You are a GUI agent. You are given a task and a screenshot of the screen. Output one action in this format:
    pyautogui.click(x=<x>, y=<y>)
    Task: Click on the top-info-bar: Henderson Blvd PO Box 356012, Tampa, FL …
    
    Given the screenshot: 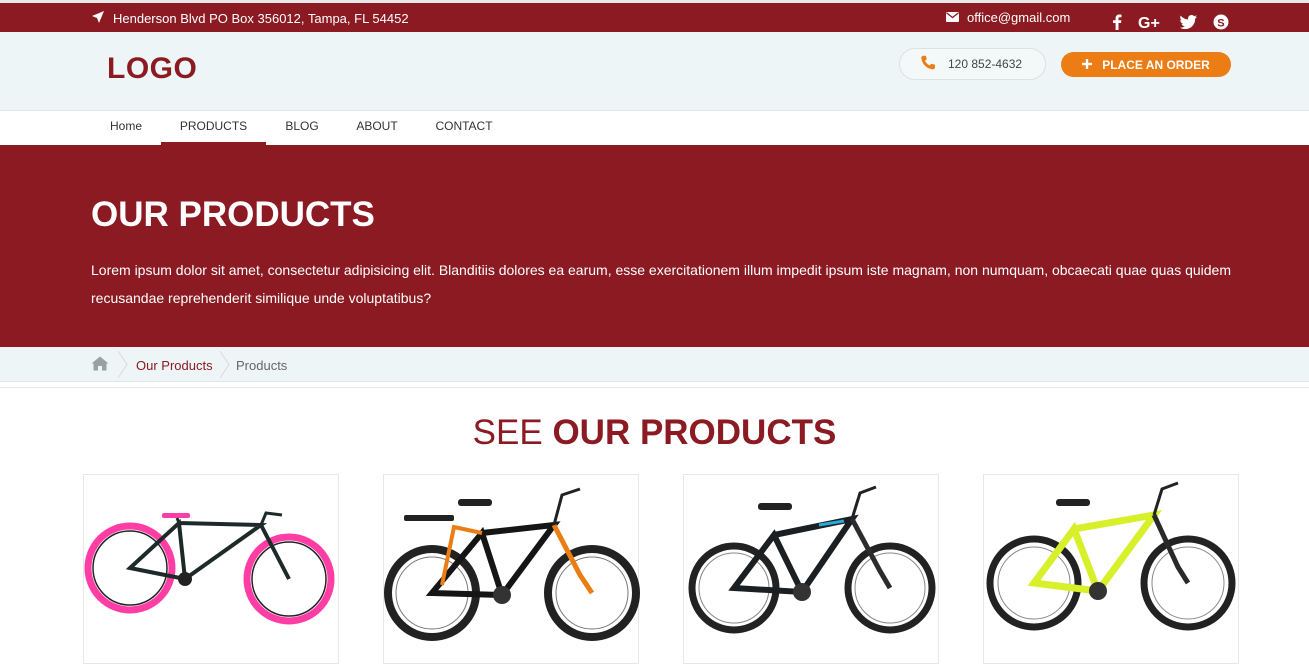 What is the action you would take?
    pyautogui.click(x=654, y=17)
    